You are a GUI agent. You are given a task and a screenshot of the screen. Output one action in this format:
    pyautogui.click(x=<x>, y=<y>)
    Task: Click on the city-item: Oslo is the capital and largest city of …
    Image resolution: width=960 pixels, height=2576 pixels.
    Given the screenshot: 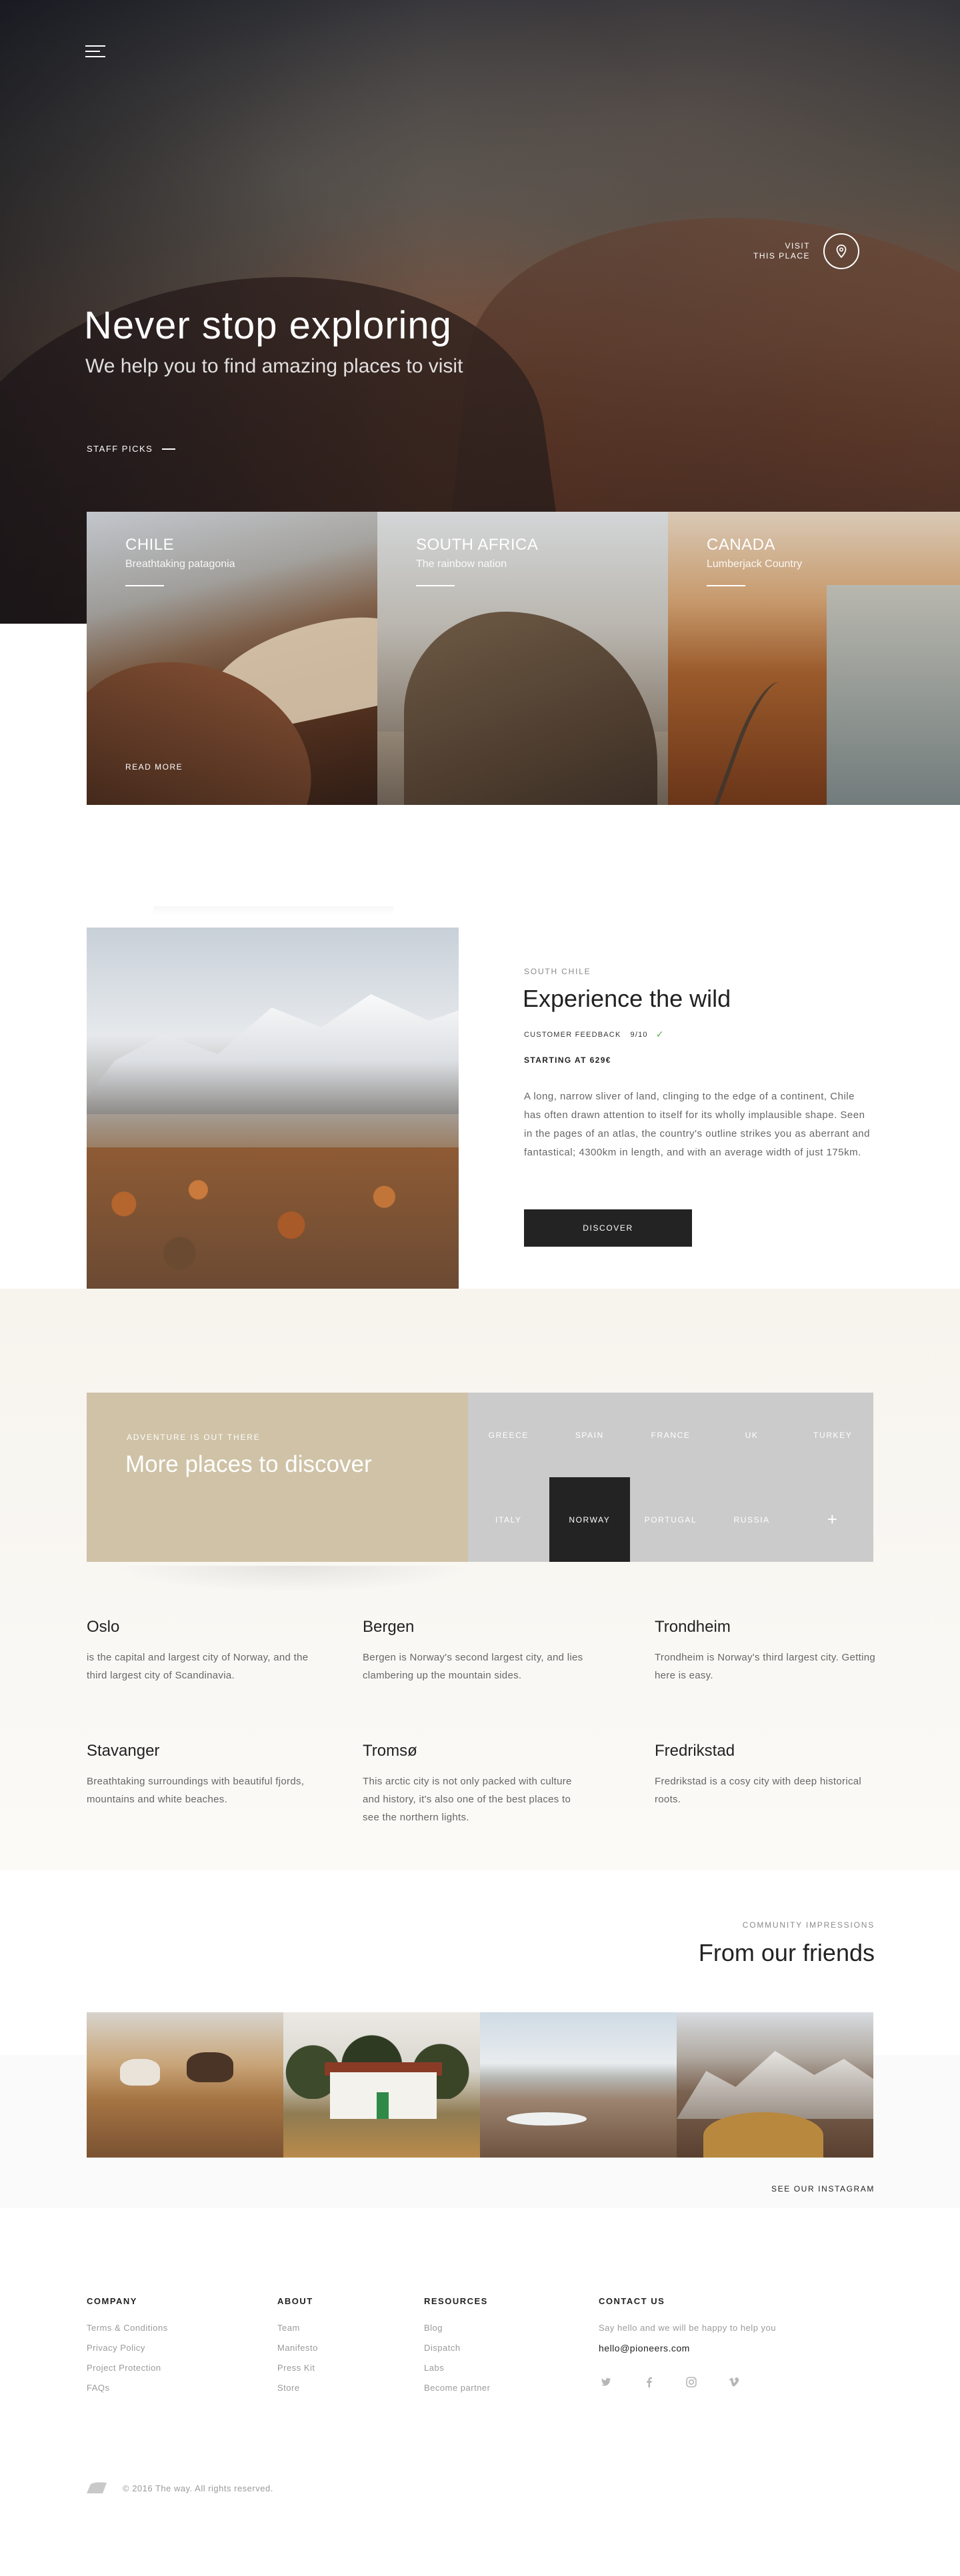 What is the action you would take?
    pyautogui.click(x=200, y=1651)
    